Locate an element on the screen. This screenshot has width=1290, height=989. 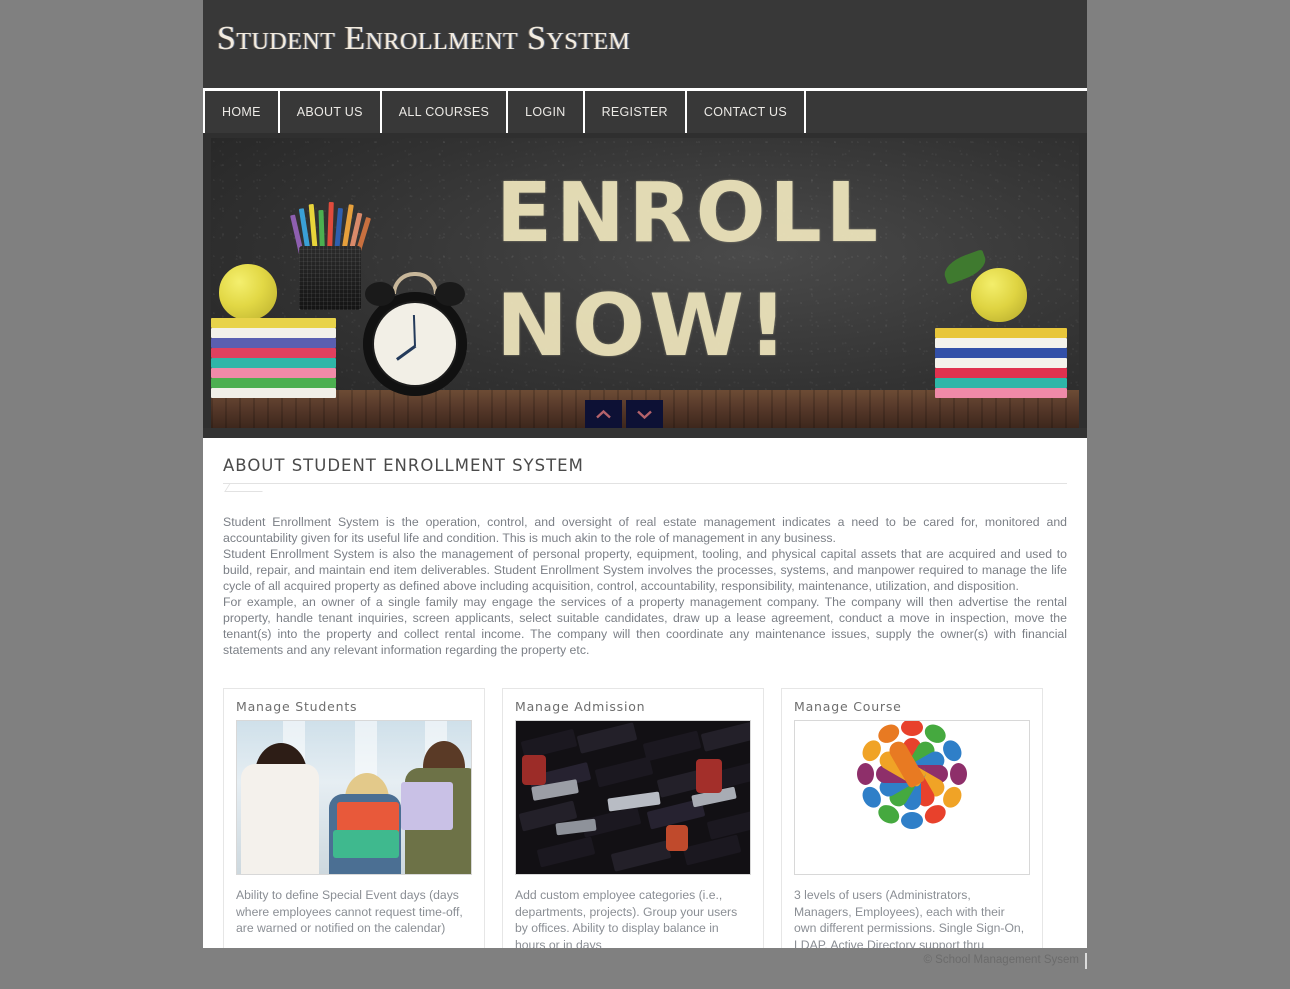
slider-next-button is located at coordinates (644, 414).